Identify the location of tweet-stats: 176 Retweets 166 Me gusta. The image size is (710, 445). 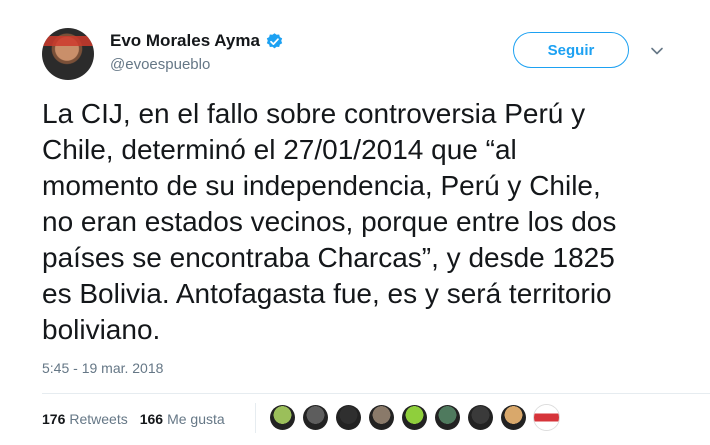
(139, 419).